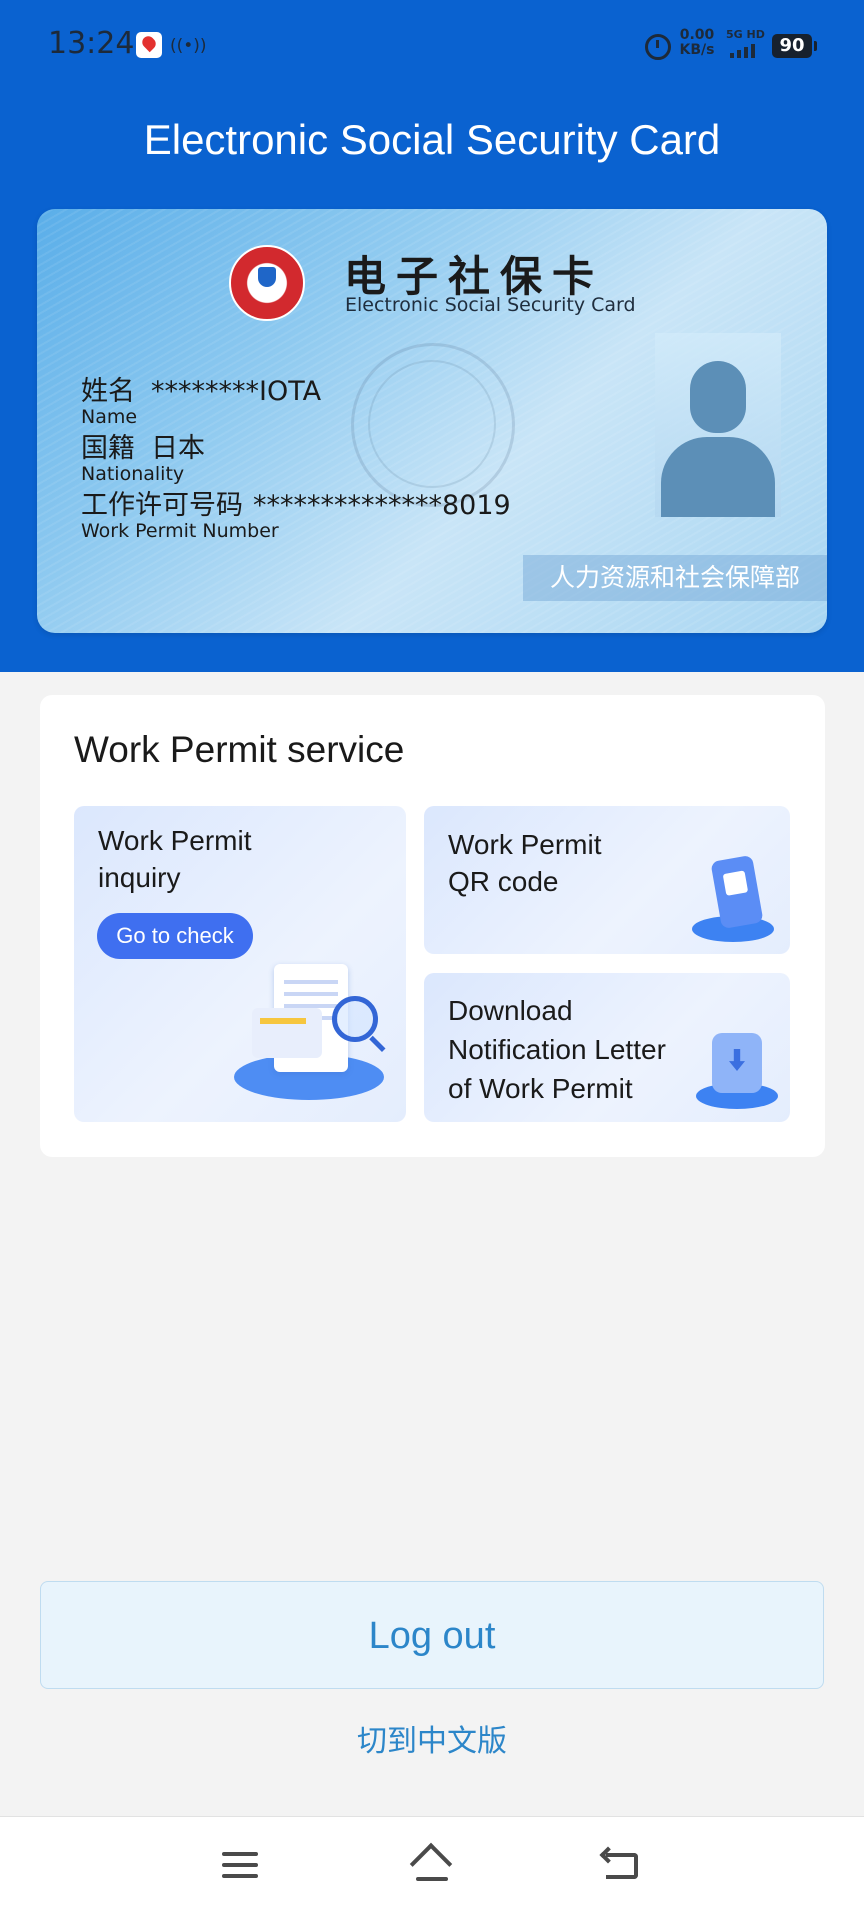  I want to click on notification-icon, so click(149, 45).